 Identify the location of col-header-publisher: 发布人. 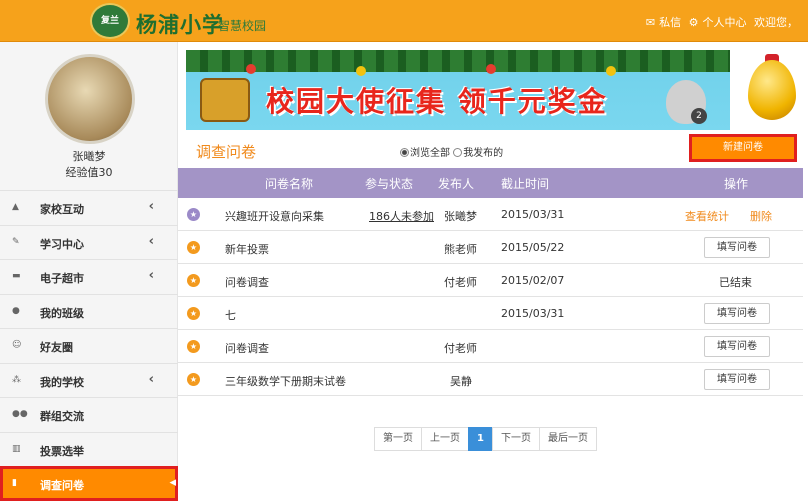
(456, 184).